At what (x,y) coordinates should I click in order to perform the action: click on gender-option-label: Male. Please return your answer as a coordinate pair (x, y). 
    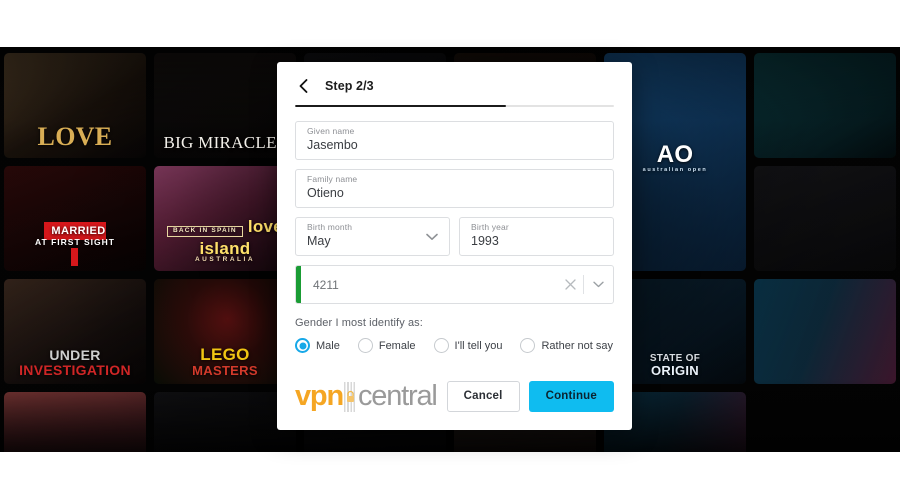
    Looking at the image, I should click on (328, 345).